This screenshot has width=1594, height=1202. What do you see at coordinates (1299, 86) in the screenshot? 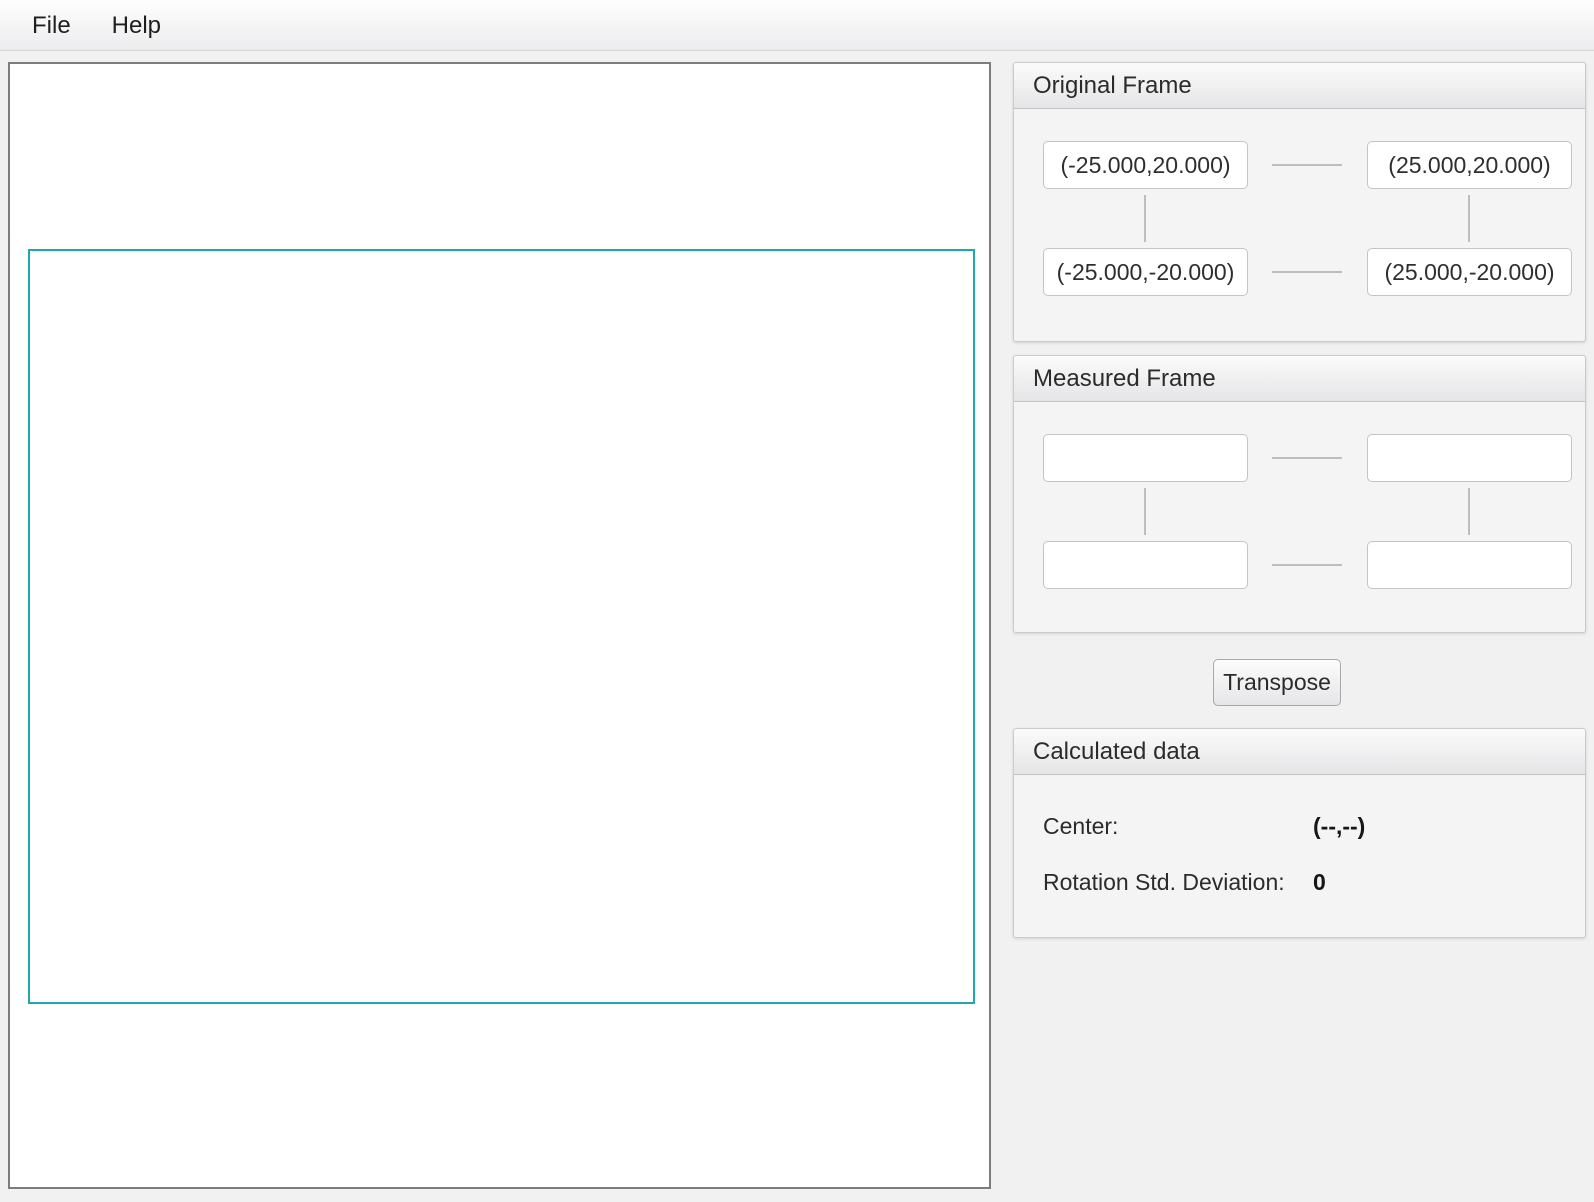
I see `original-frame-header: Original Frame` at bounding box center [1299, 86].